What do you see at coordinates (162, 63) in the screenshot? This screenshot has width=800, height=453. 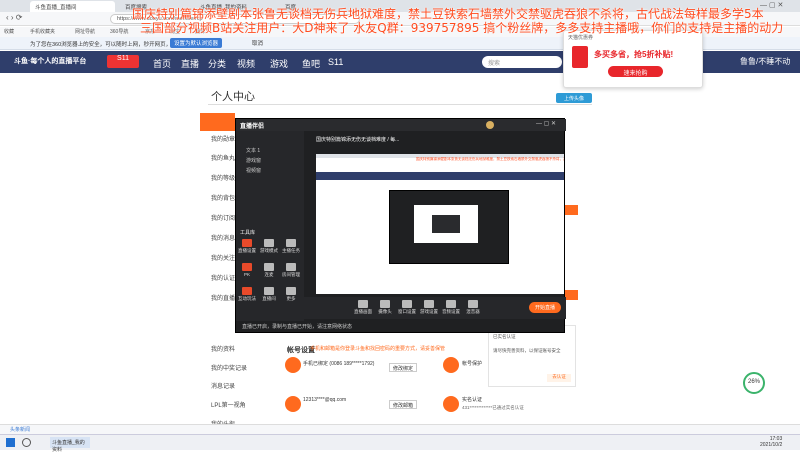 I see `nav-home: 首页` at bounding box center [162, 63].